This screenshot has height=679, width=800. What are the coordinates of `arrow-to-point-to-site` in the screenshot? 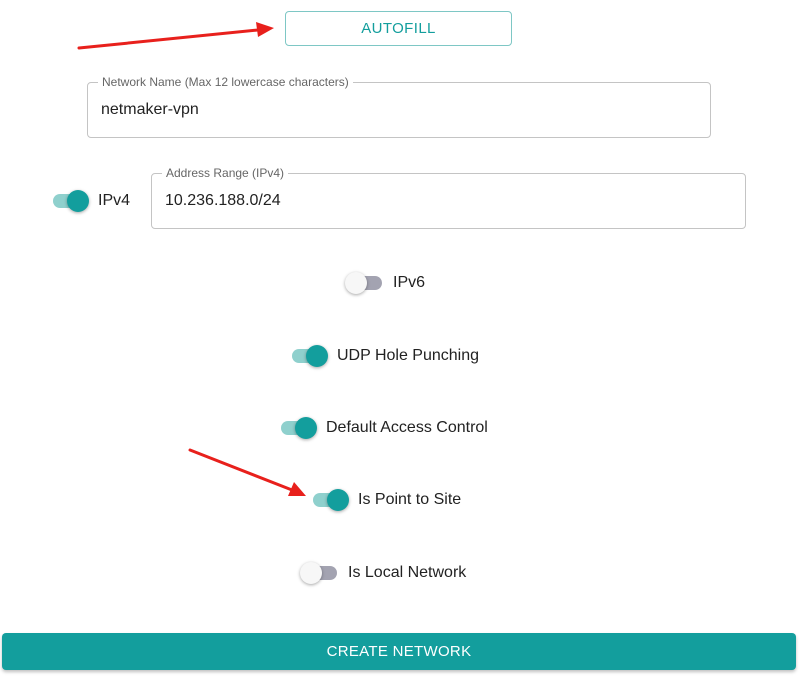 It's located at (247, 472).